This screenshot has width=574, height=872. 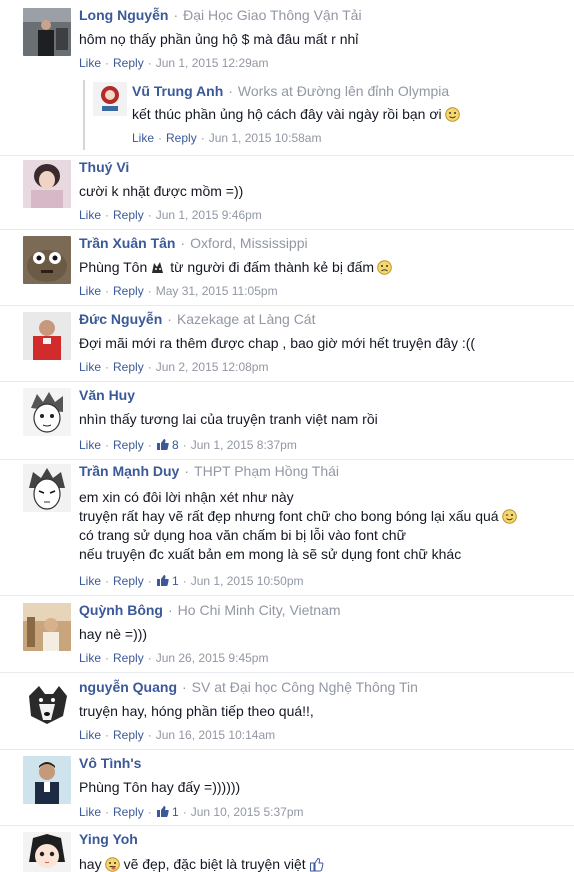 I want to click on comment-author: Quỳnh Bông, so click(x=121, y=610).